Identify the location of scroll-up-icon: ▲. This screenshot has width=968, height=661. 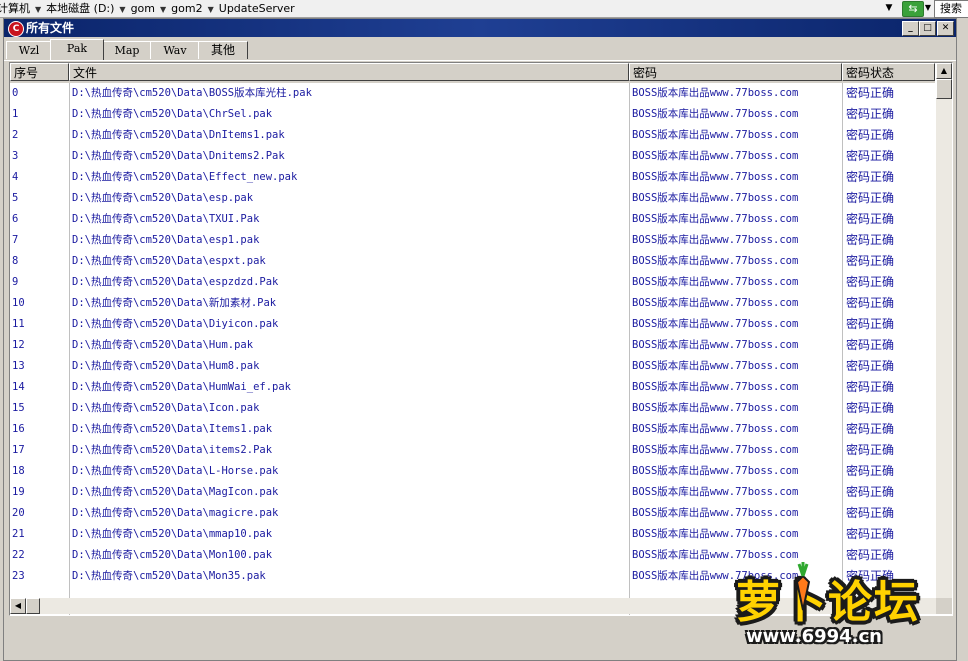
(944, 71).